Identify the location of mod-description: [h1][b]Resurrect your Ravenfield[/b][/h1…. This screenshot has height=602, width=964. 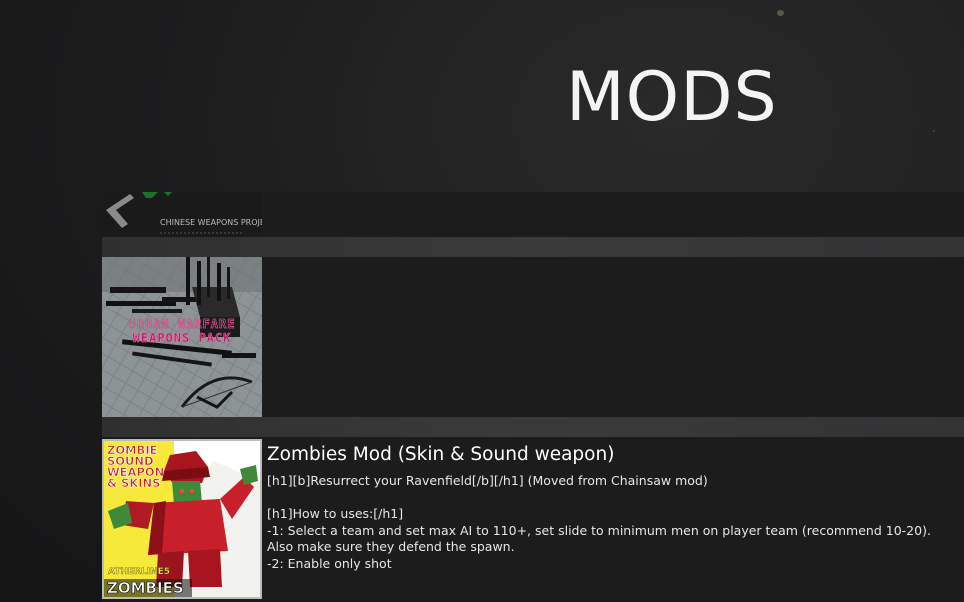
(612, 522).